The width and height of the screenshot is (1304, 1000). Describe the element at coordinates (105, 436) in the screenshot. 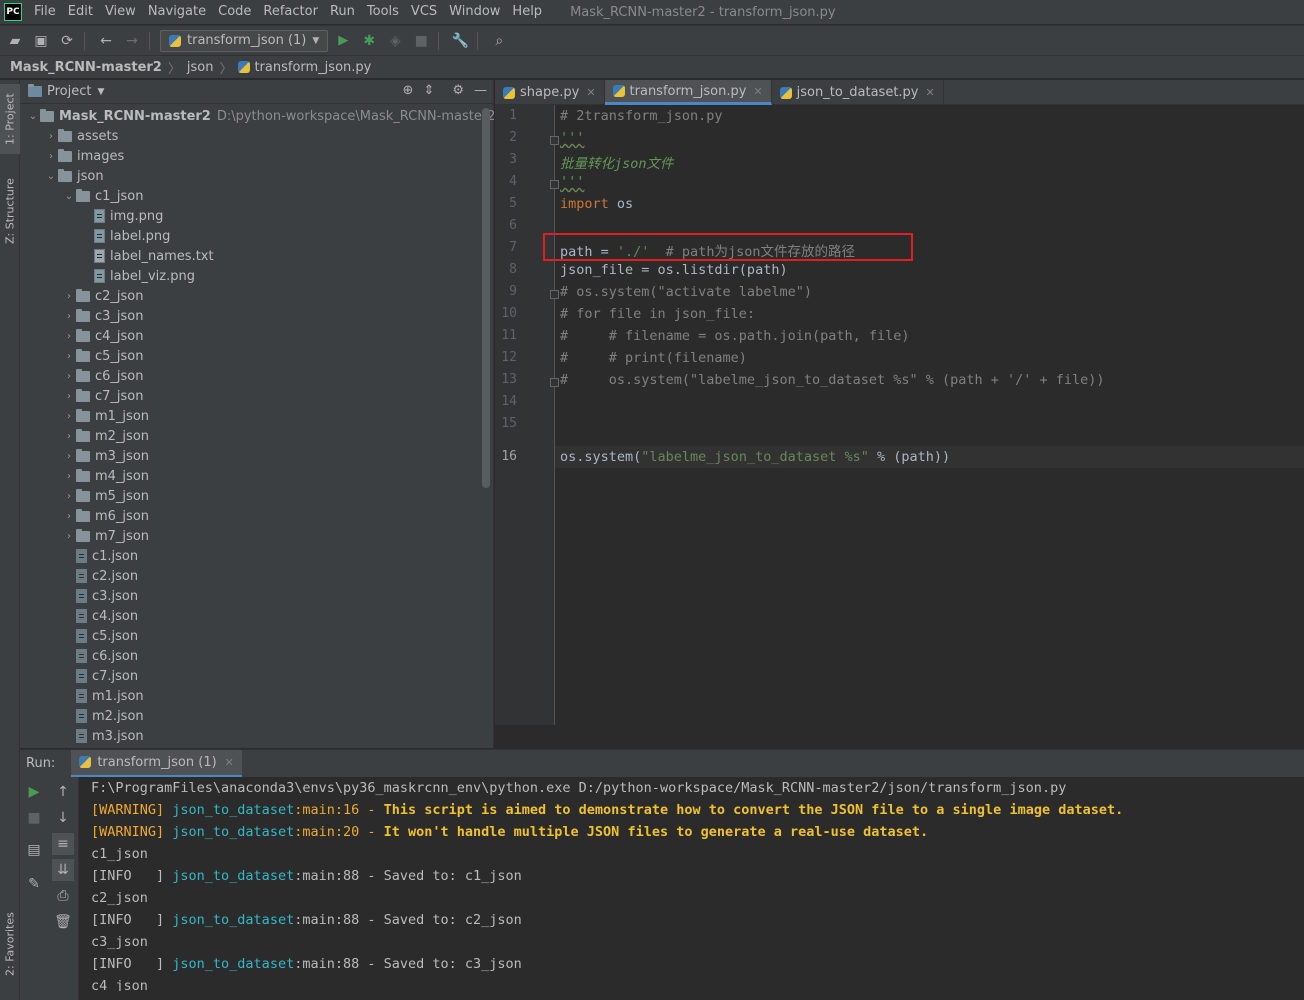

I see `tree-item: › m2_json` at that location.